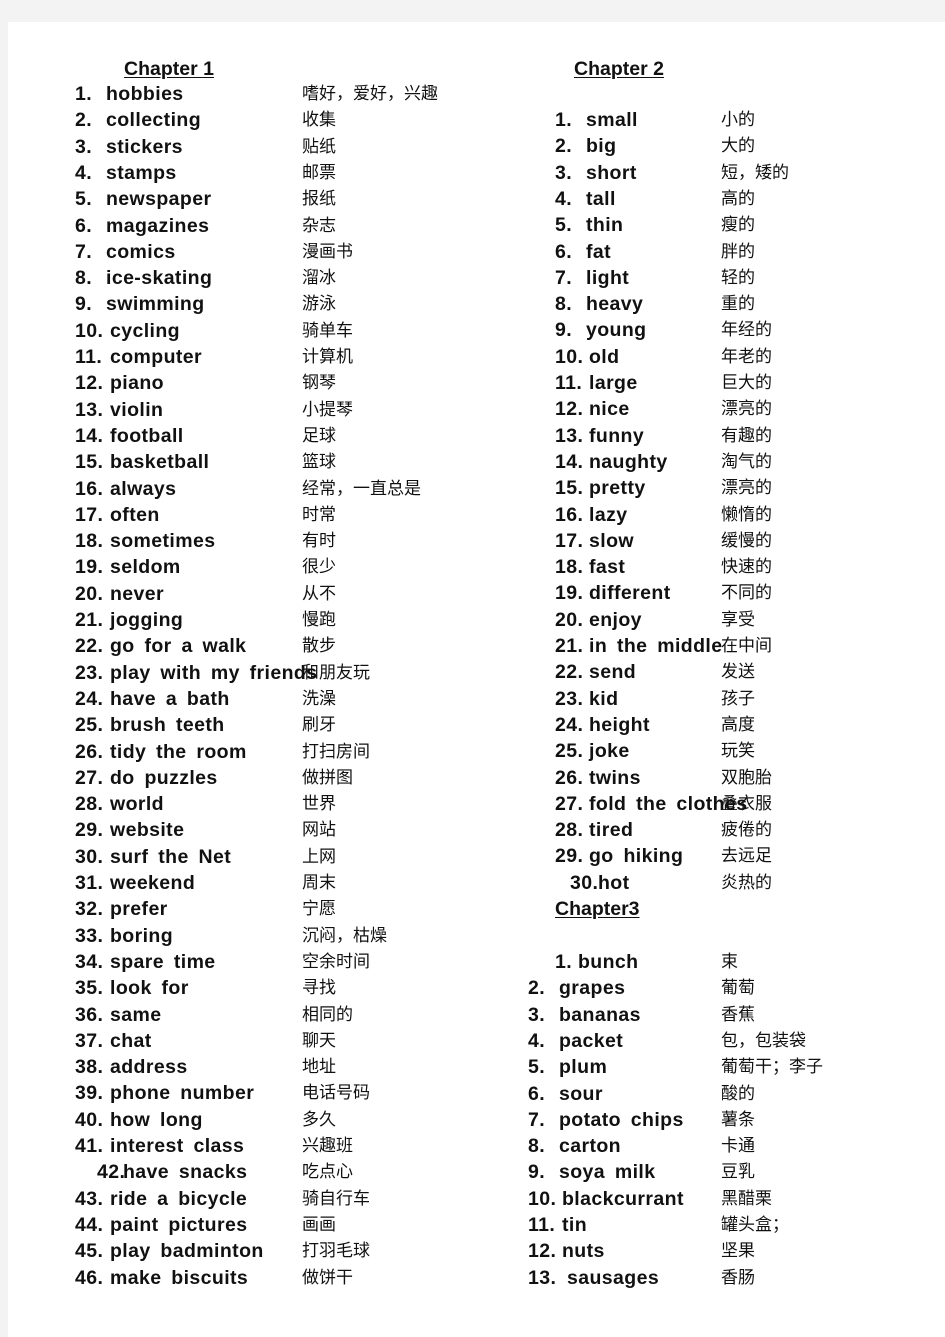 The image size is (945, 1337). What do you see at coordinates (615, 304) in the screenshot?
I see `english-word: heavy` at bounding box center [615, 304].